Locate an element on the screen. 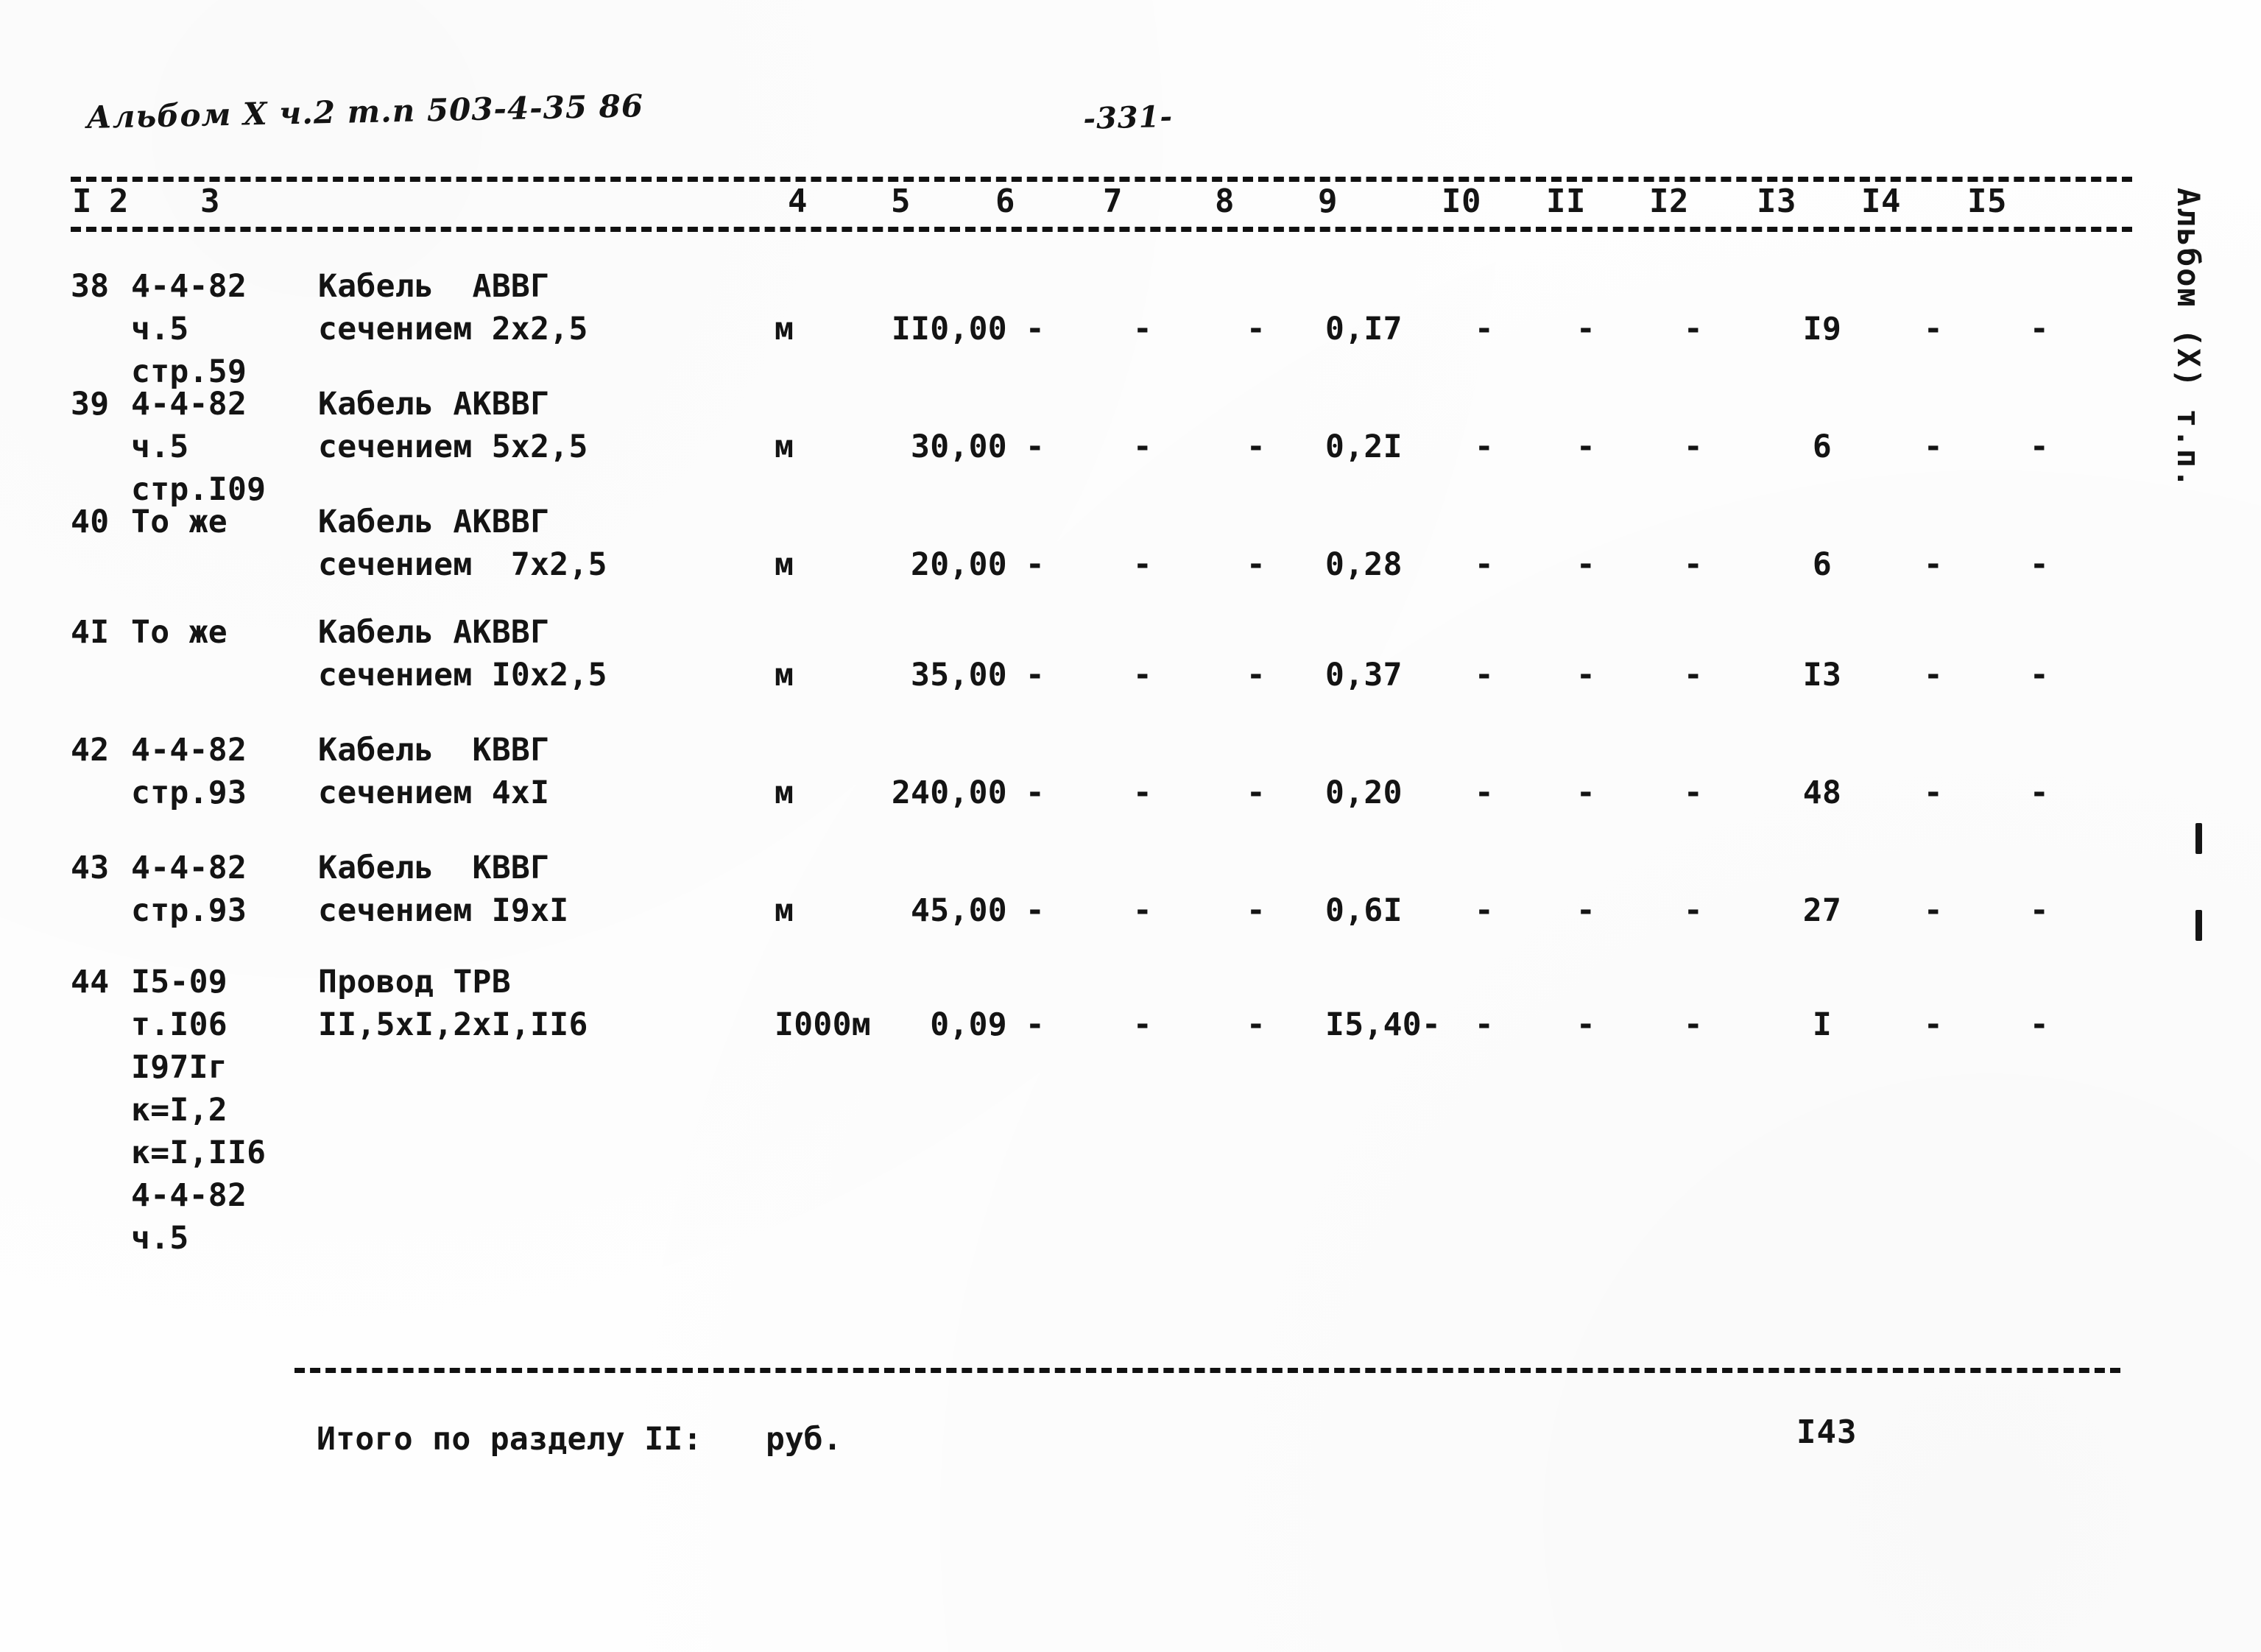  column-number-13: I3 is located at coordinates (1776, 202).